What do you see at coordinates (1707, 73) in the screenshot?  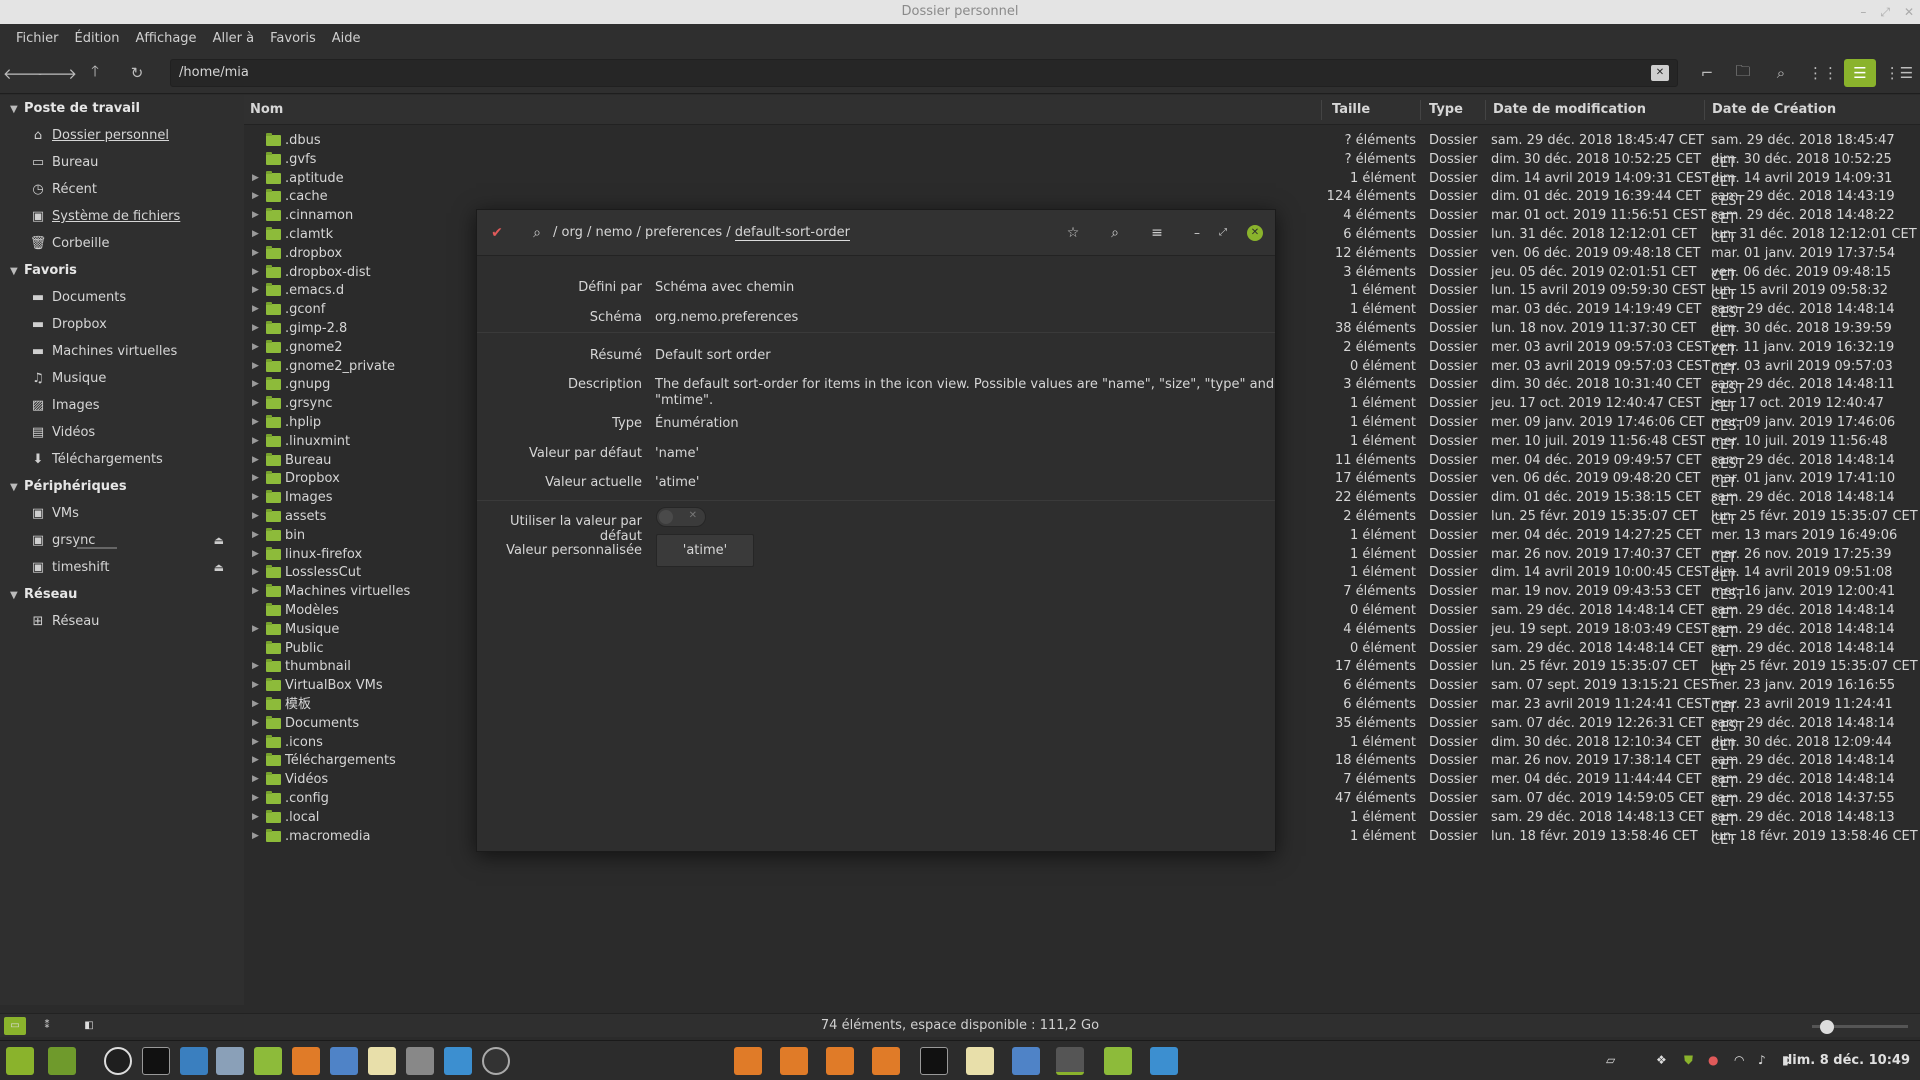 I see `toggle-location-icon: ⌐` at bounding box center [1707, 73].